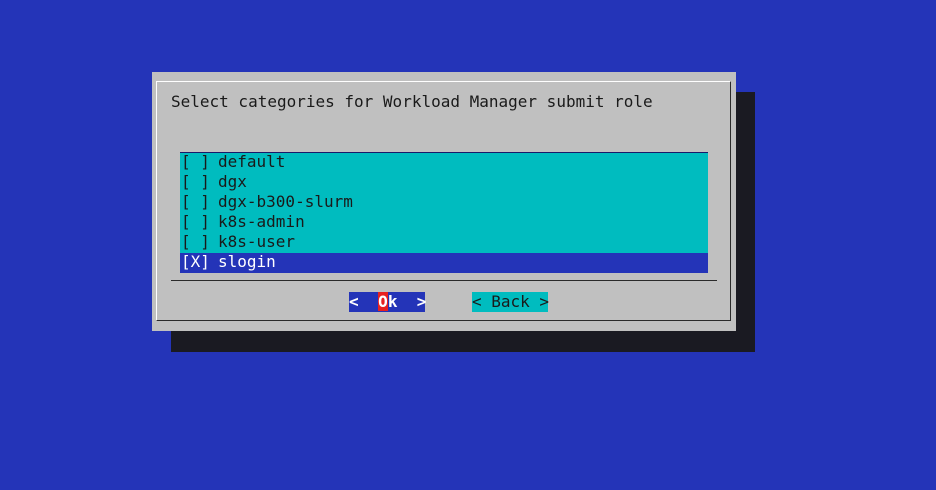 This screenshot has height=490, width=936. What do you see at coordinates (382, 301) in the screenshot?
I see `ok-button-hotkey: O` at bounding box center [382, 301].